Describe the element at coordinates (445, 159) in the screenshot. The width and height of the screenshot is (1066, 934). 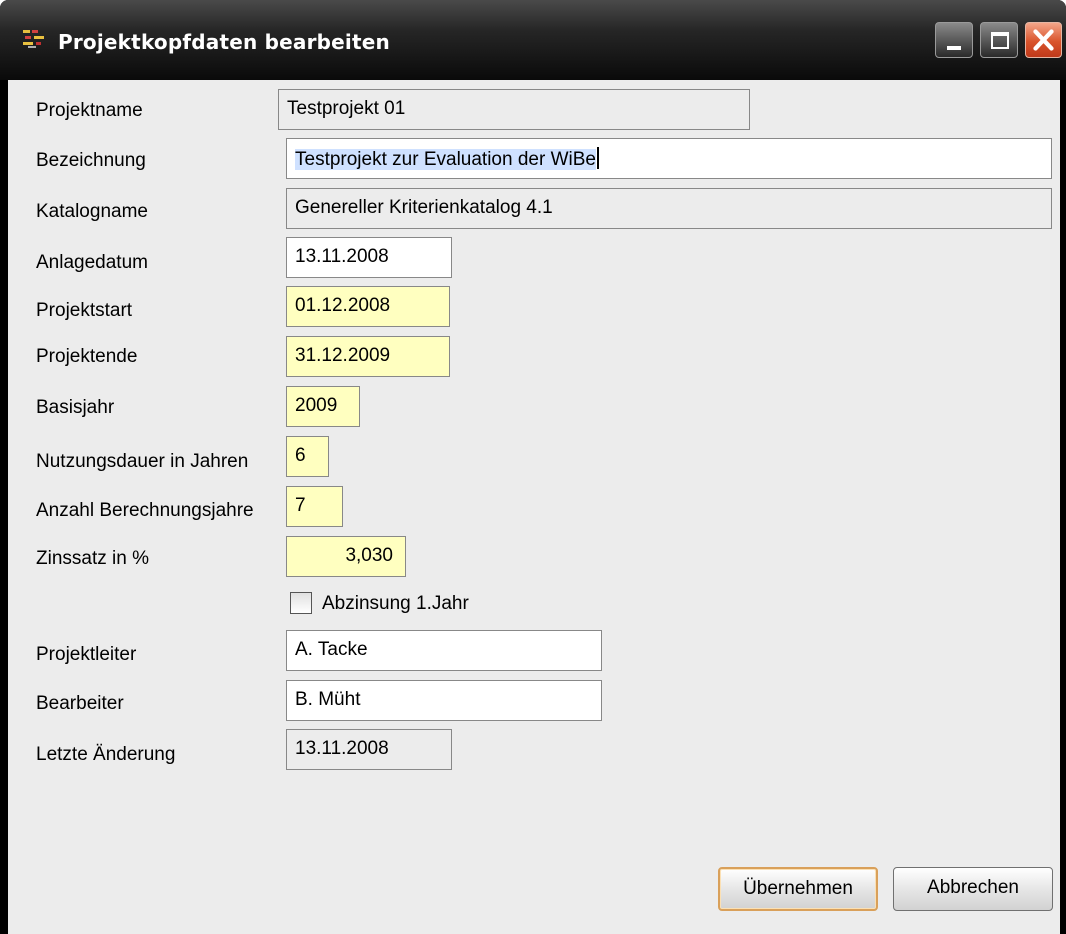
I see `bezeichnung-selection: Testprojekt zur Evaluation der WiBe` at that location.